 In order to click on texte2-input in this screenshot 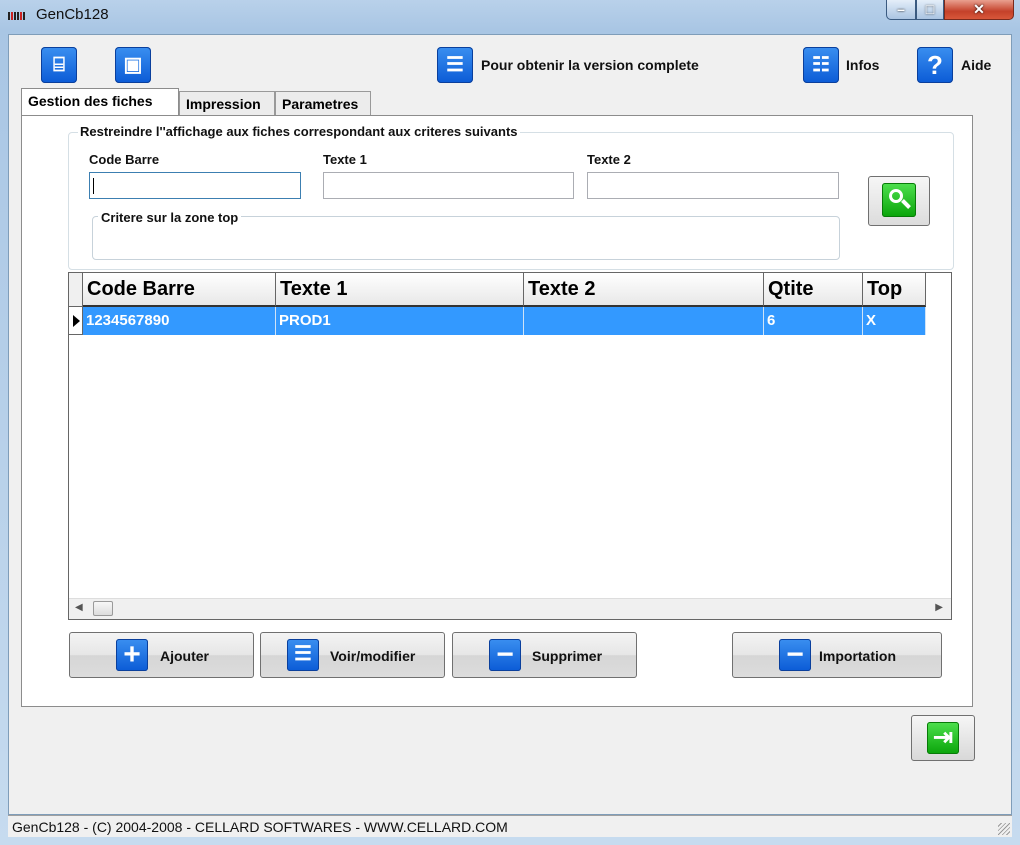, I will do `click(713, 185)`.